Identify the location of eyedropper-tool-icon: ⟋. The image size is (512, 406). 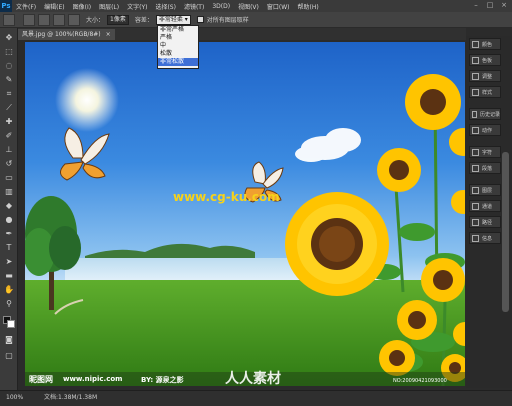
(9, 107).